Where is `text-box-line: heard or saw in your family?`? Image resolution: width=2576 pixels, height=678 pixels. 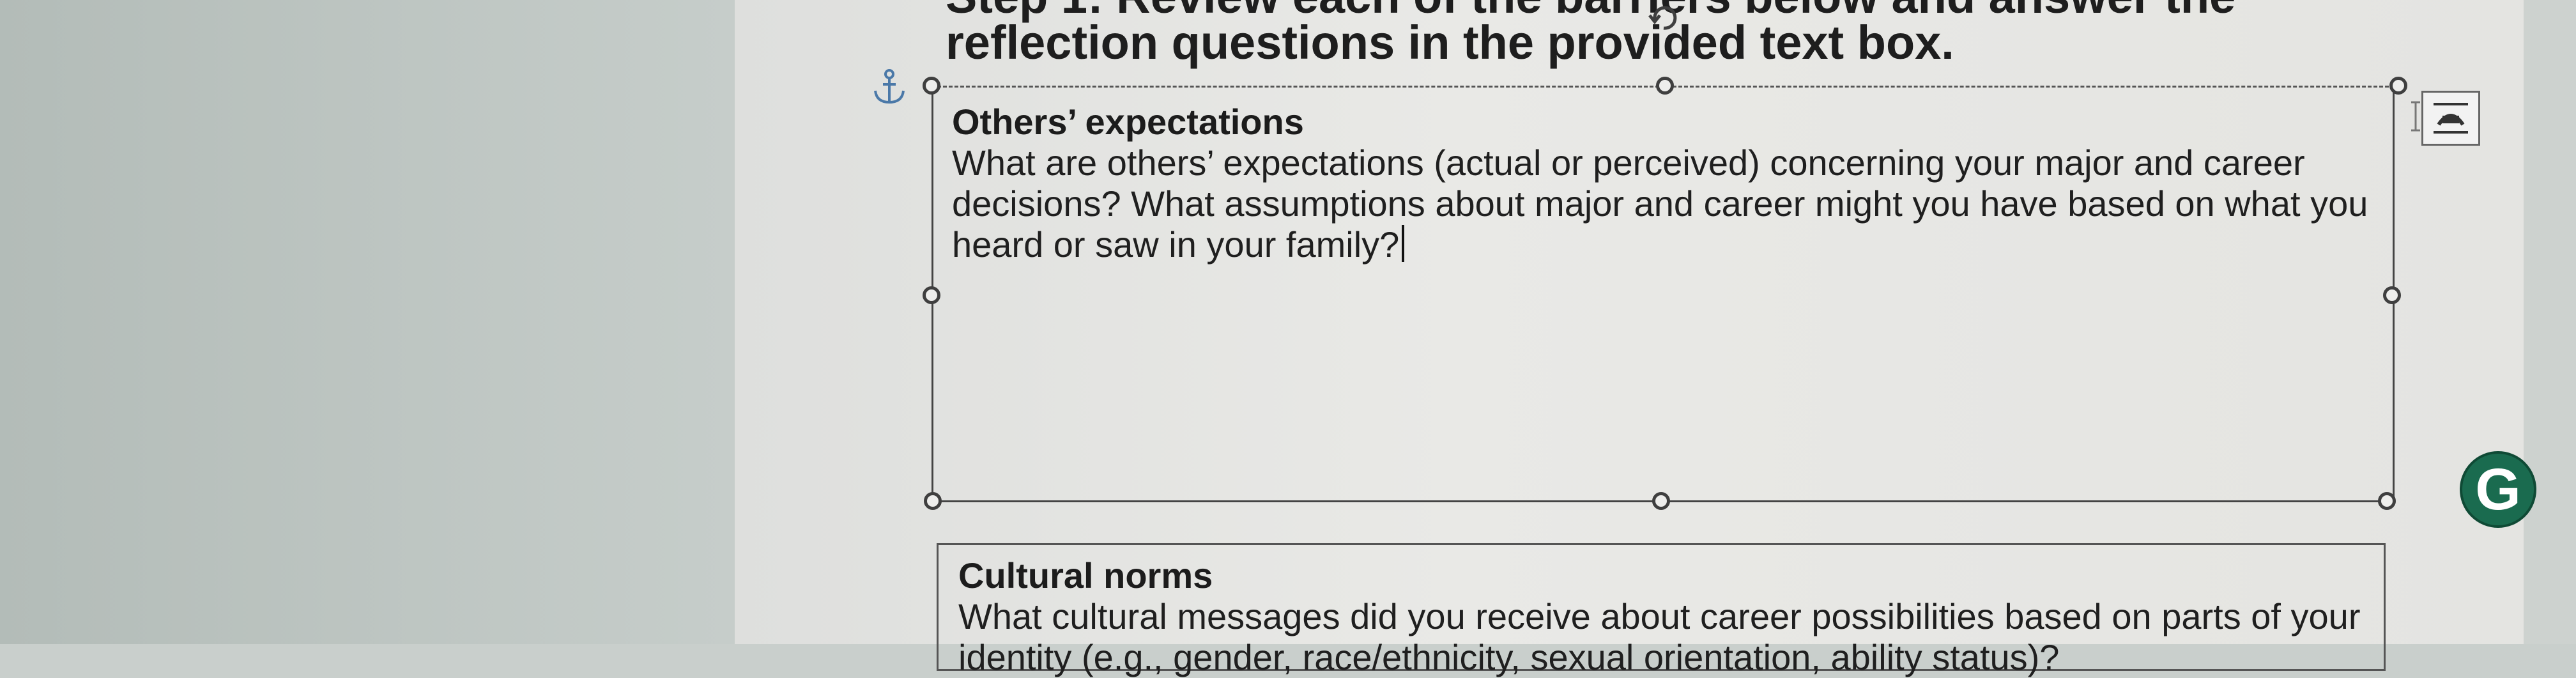
text-box-line: heard or saw in your family? is located at coordinates (1176, 245).